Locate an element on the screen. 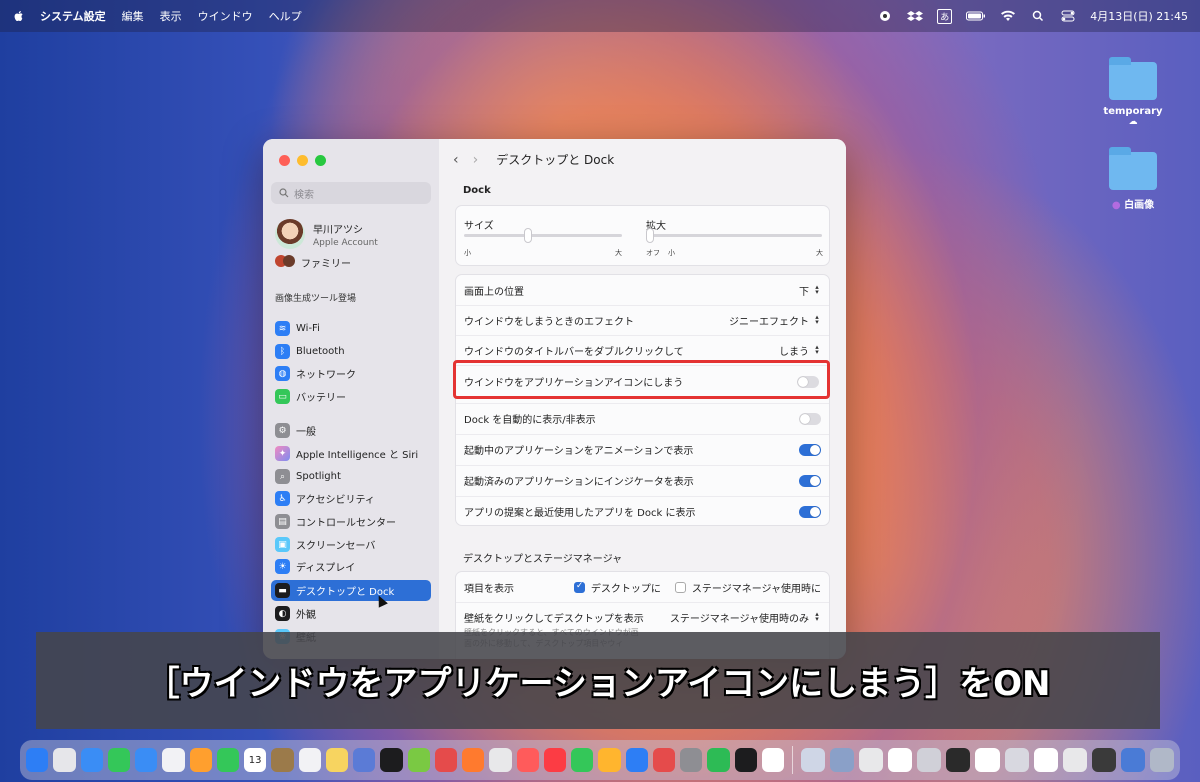 The image size is (1200, 782). show-desktop-checkbox is located at coordinates (579, 587).